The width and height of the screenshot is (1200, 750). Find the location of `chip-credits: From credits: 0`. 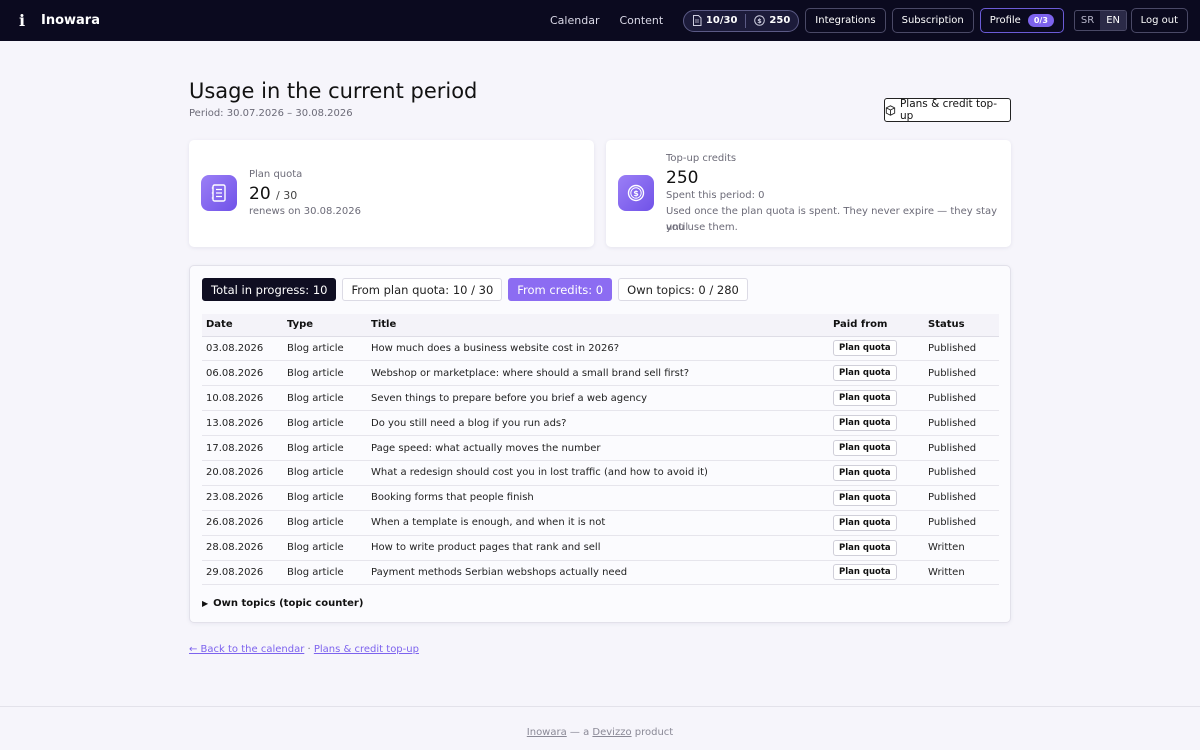

chip-credits: From credits: 0 is located at coordinates (560, 289).